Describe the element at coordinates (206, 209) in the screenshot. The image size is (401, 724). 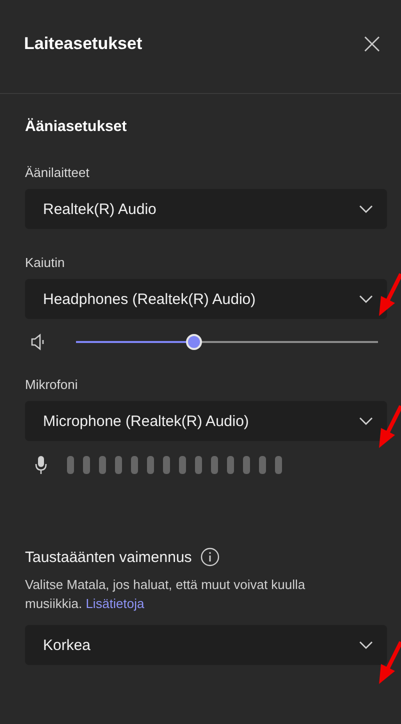
I see `dropdown: Realtek(R) Audio` at that location.